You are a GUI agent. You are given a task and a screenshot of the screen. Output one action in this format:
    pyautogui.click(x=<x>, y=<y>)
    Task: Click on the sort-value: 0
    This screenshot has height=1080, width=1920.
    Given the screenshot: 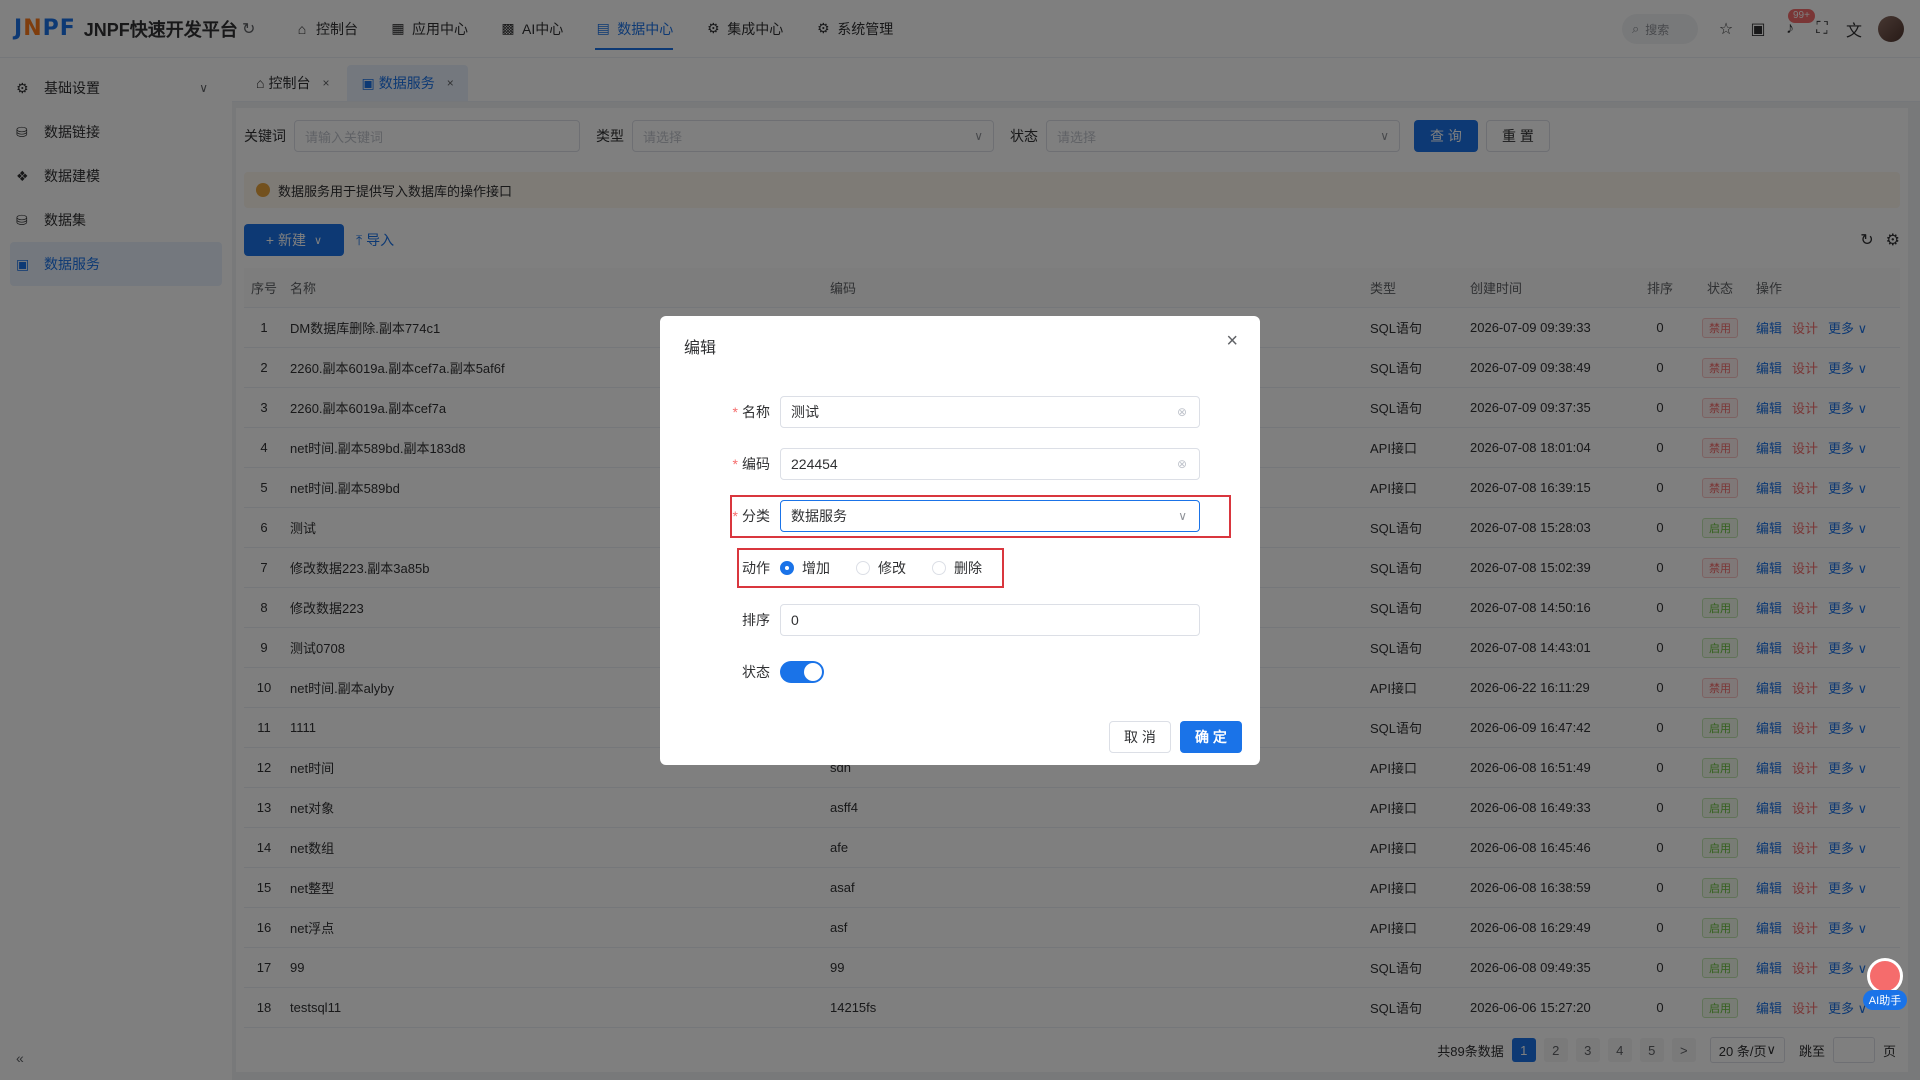 What is the action you would take?
    pyautogui.click(x=795, y=620)
    